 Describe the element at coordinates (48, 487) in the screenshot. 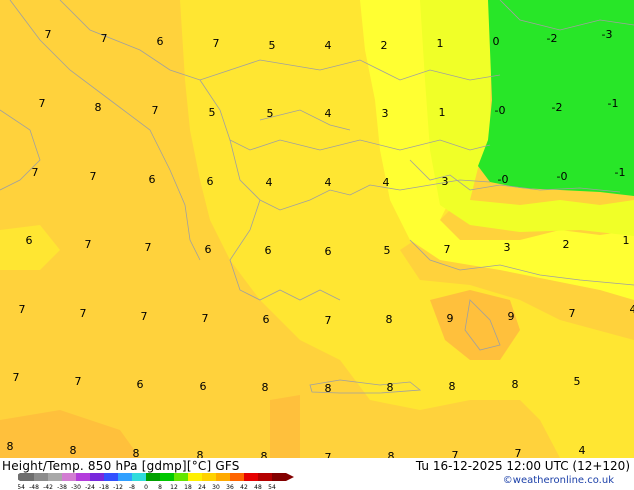

I see `scale-tick-label: -42` at that location.